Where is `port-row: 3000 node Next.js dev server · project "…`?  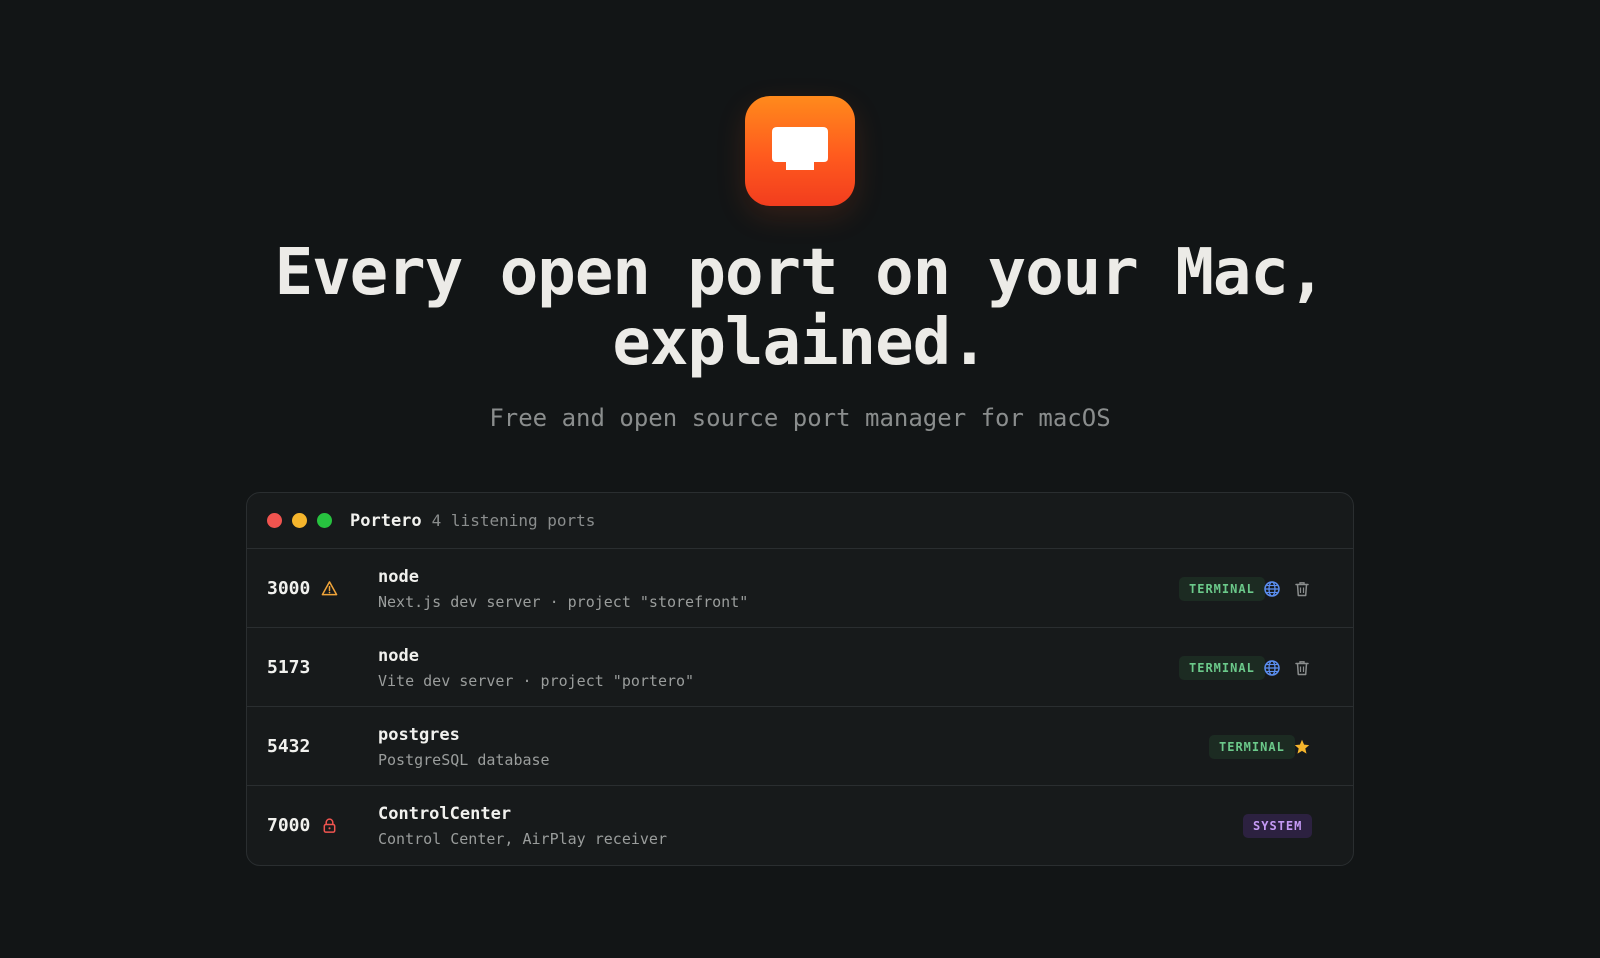
port-row: 3000 node Next.js dev server · project "… is located at coordinates (800, 588).